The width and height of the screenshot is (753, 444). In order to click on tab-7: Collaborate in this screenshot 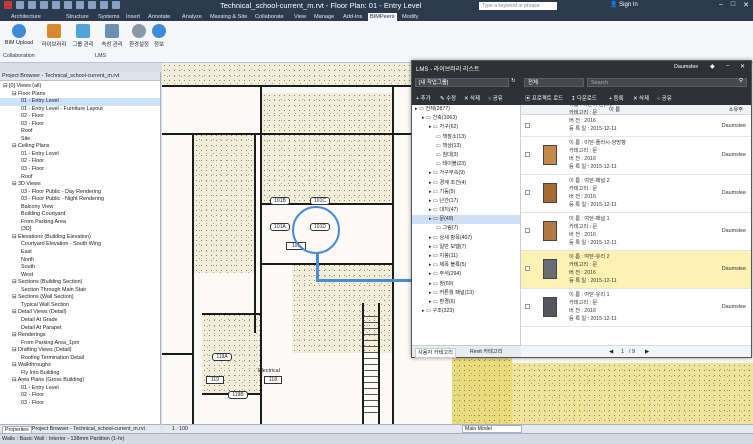, I will do `click(269, 17)`.